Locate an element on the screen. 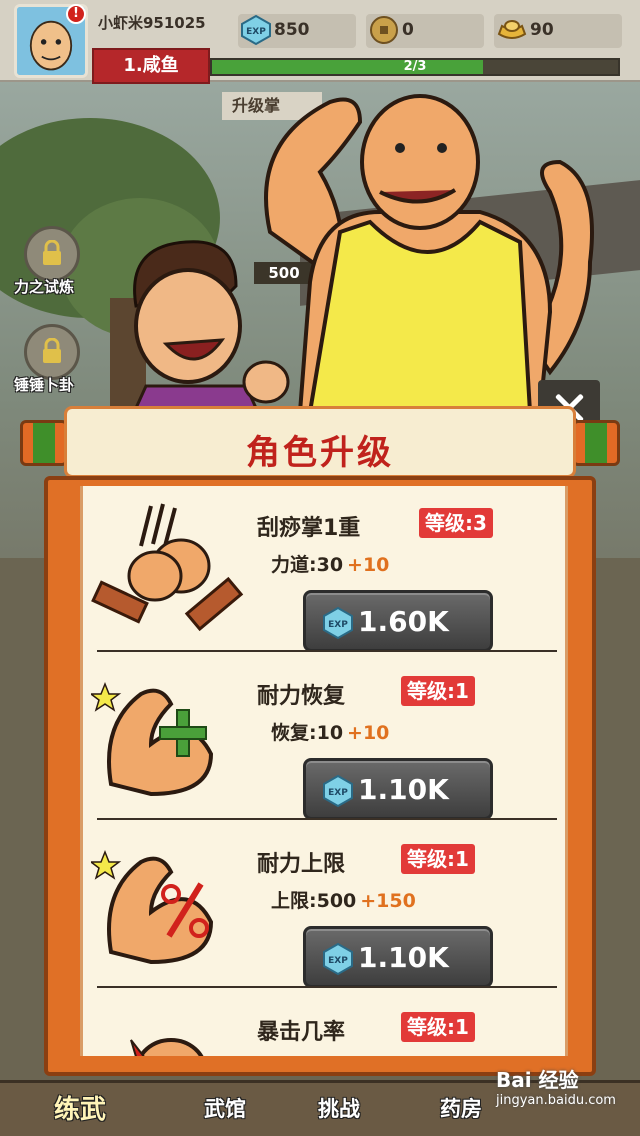 The image size is (640, 1136). skill-row: 暴击几率 等级:1 is located at coordinates (324, 1023).